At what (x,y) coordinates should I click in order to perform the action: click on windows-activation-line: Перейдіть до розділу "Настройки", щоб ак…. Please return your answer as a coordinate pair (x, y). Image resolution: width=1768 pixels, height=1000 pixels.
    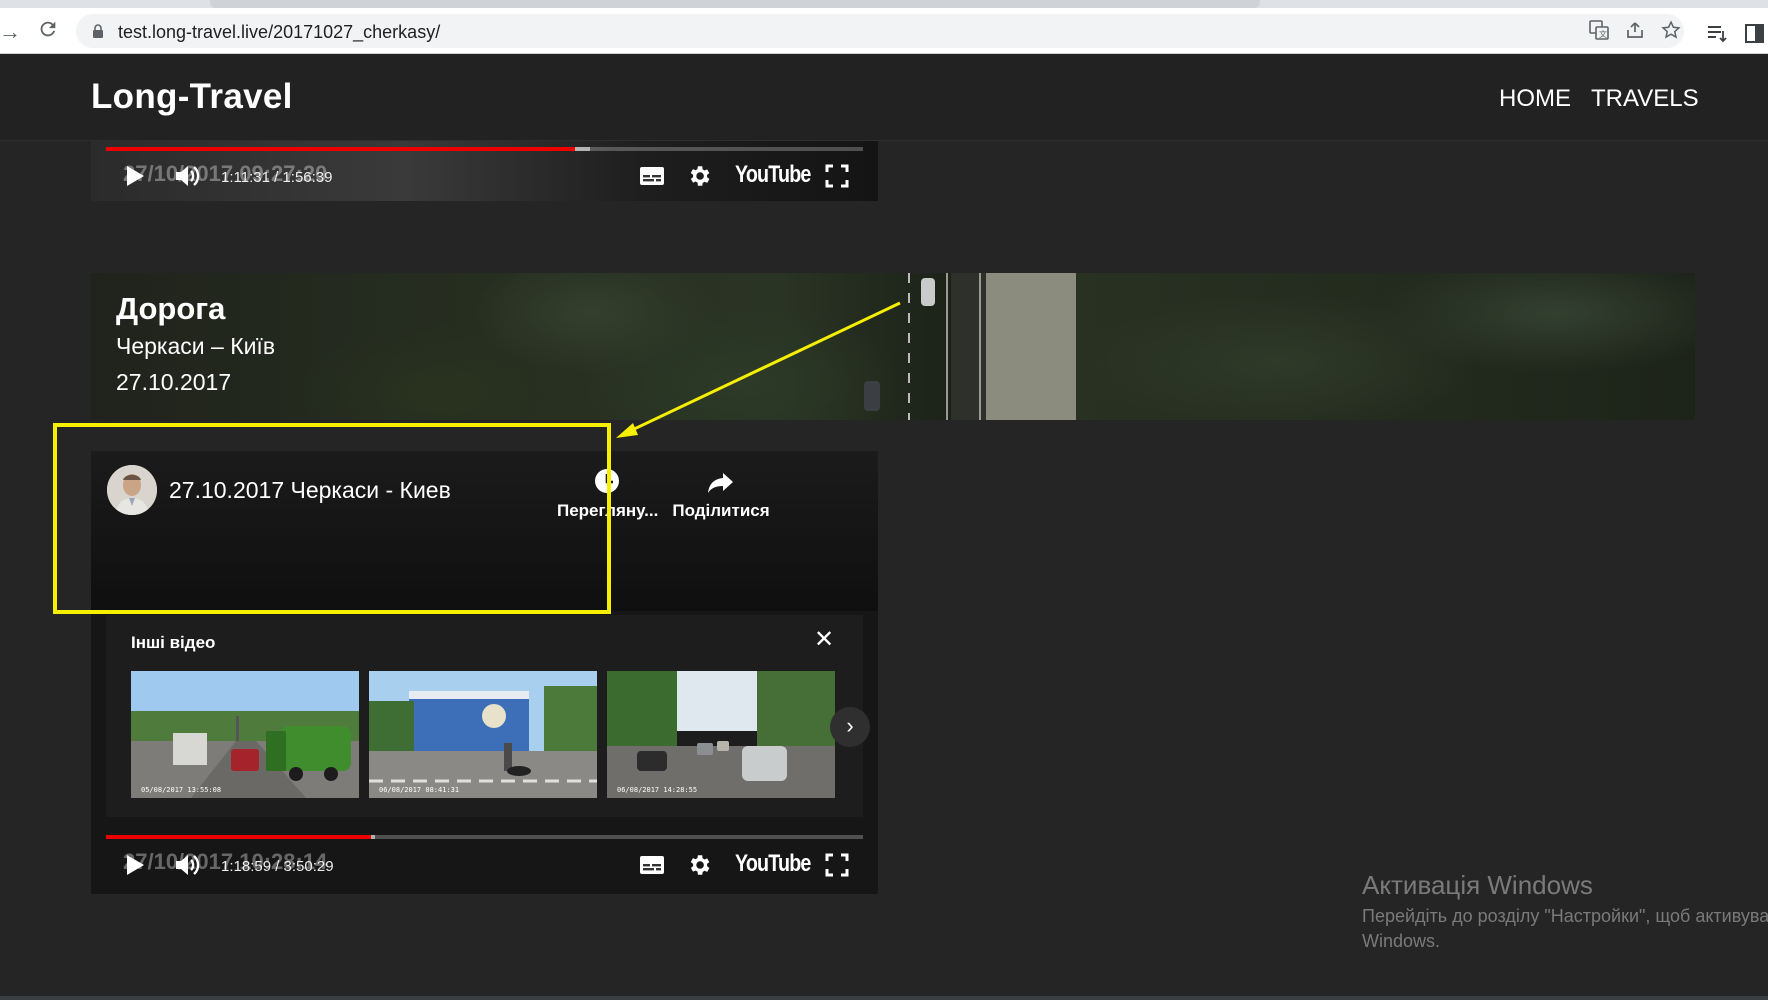
    Looking at the image, I should click on (1565, 916).